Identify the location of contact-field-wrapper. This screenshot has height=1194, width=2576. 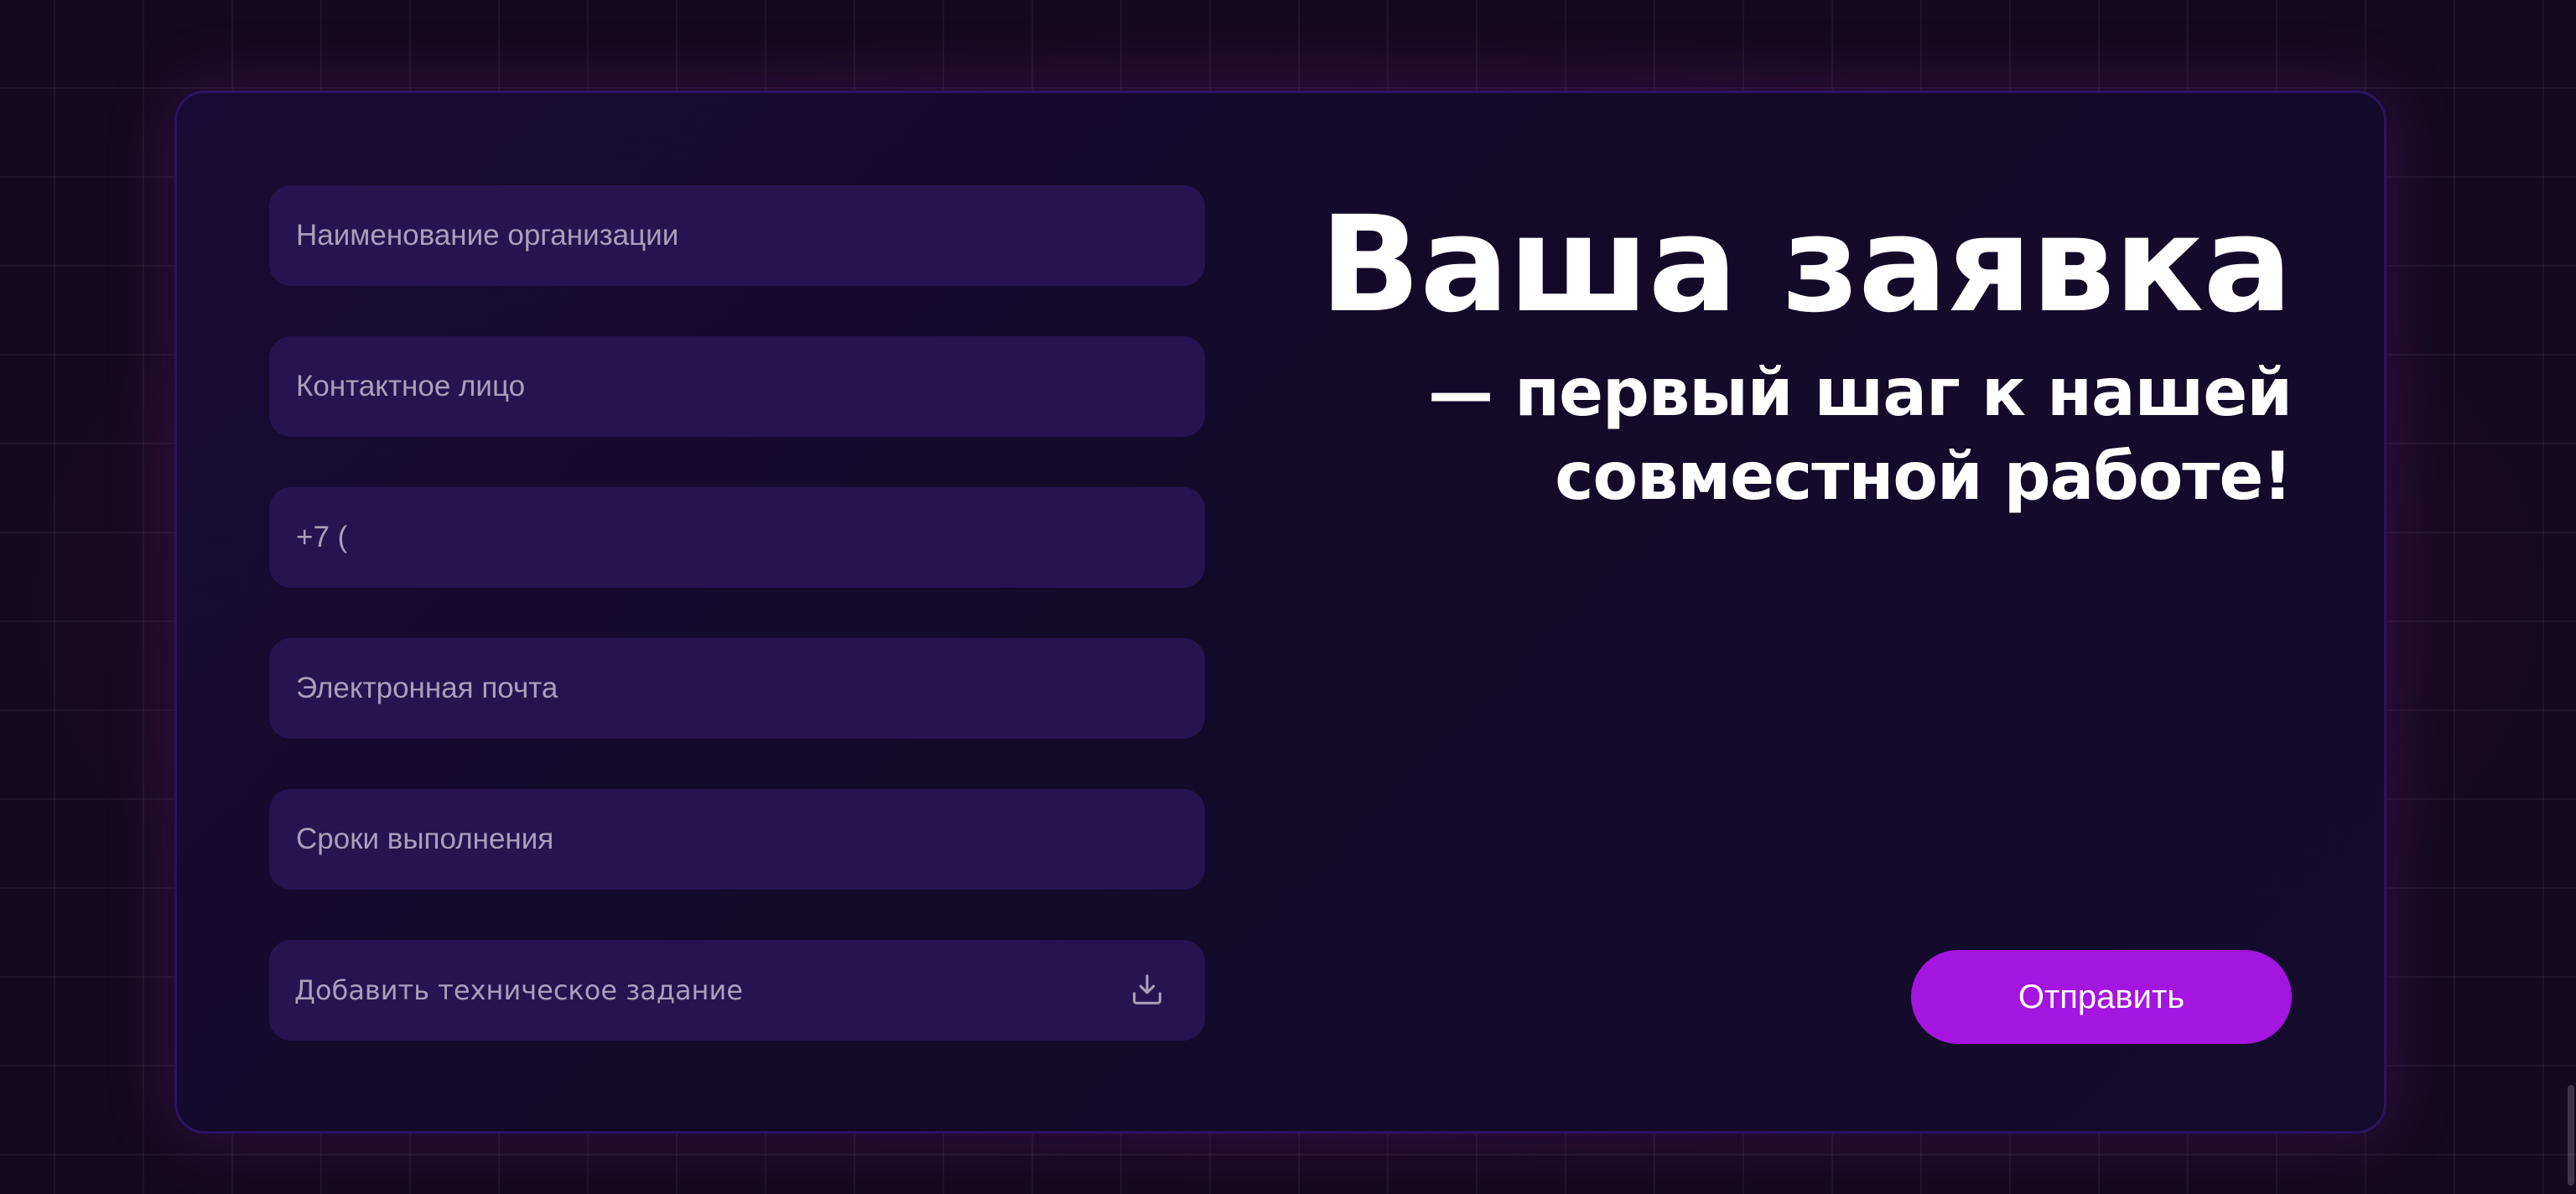
(737, 386).